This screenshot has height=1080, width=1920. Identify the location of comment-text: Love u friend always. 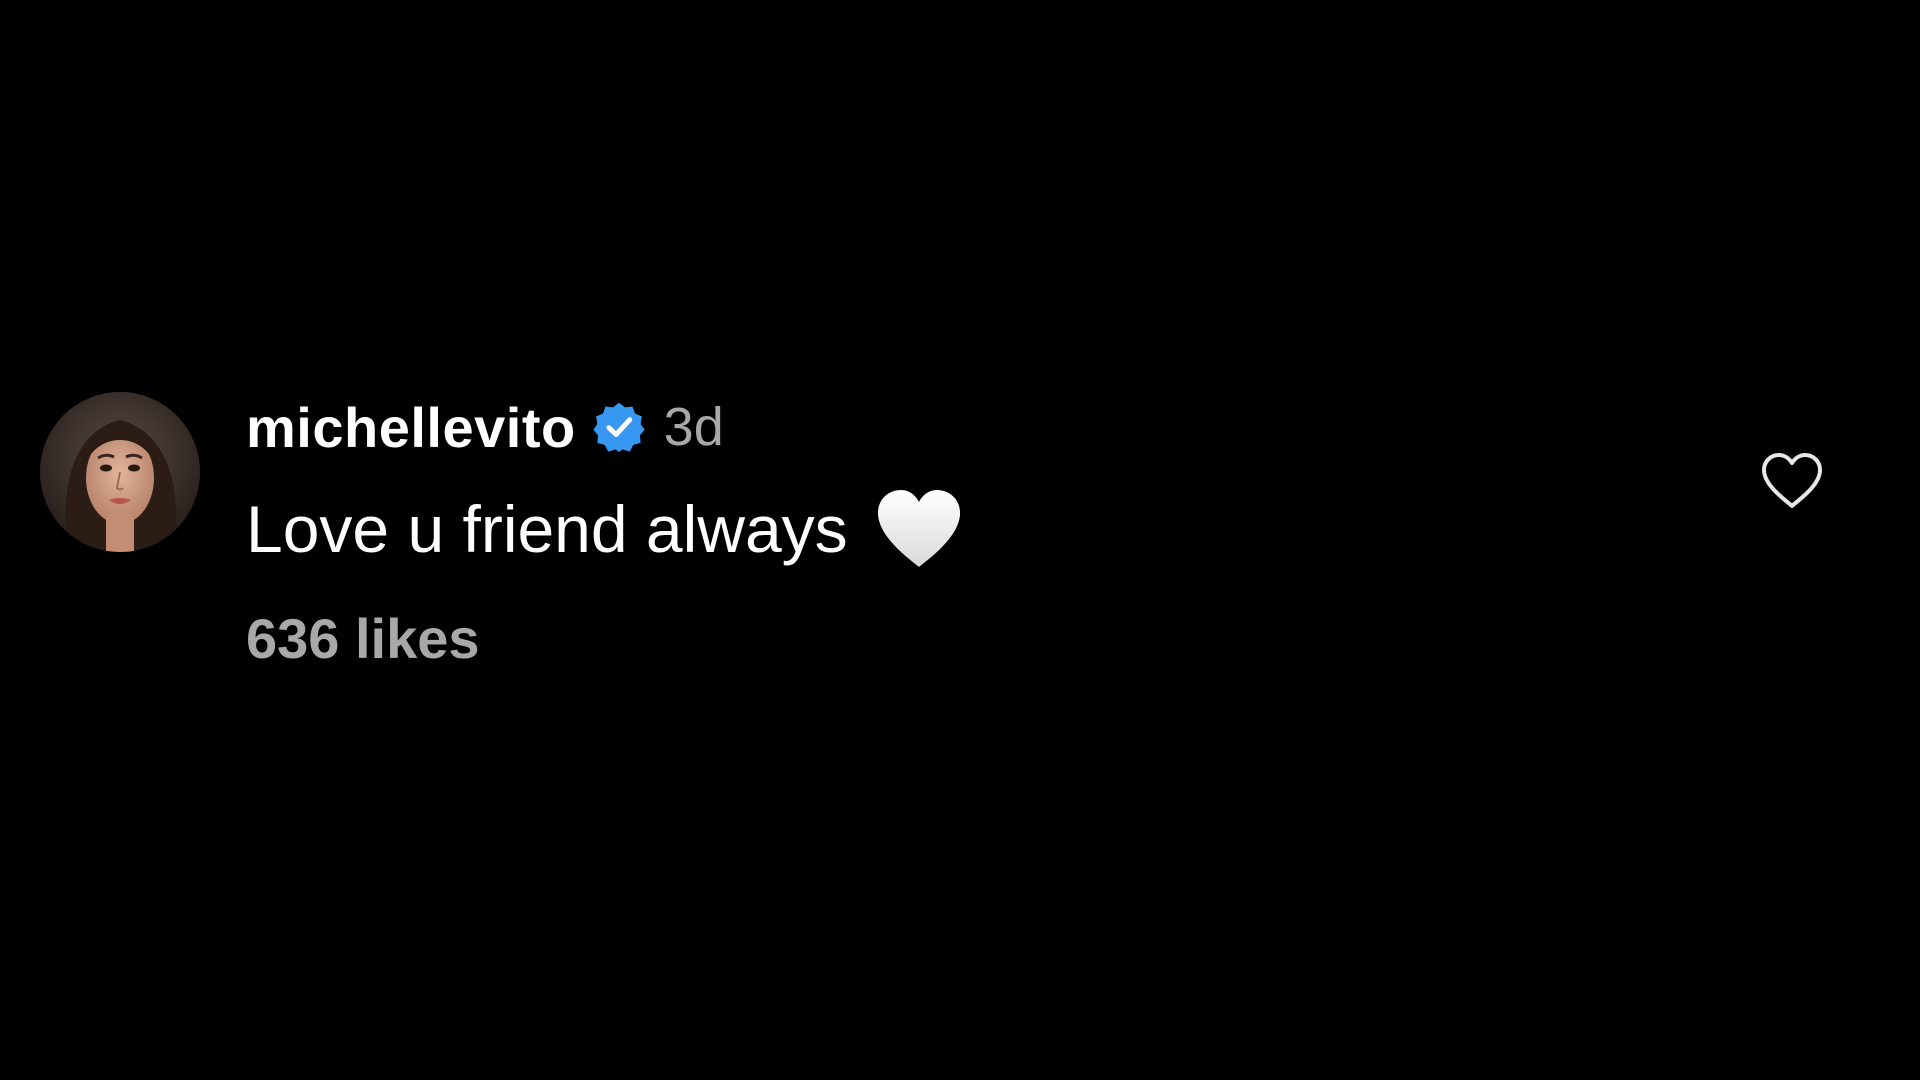
(547, 529).